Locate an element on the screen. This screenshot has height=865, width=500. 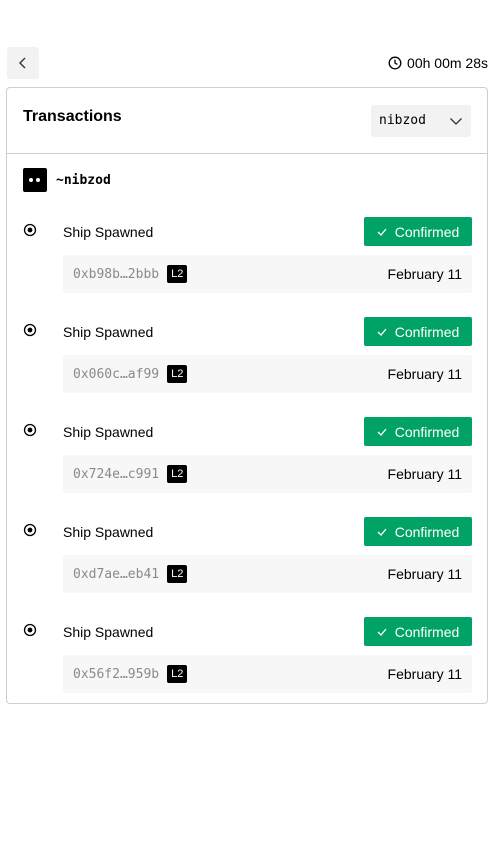
card-title: Transactions is located at coordinates (72, 116).